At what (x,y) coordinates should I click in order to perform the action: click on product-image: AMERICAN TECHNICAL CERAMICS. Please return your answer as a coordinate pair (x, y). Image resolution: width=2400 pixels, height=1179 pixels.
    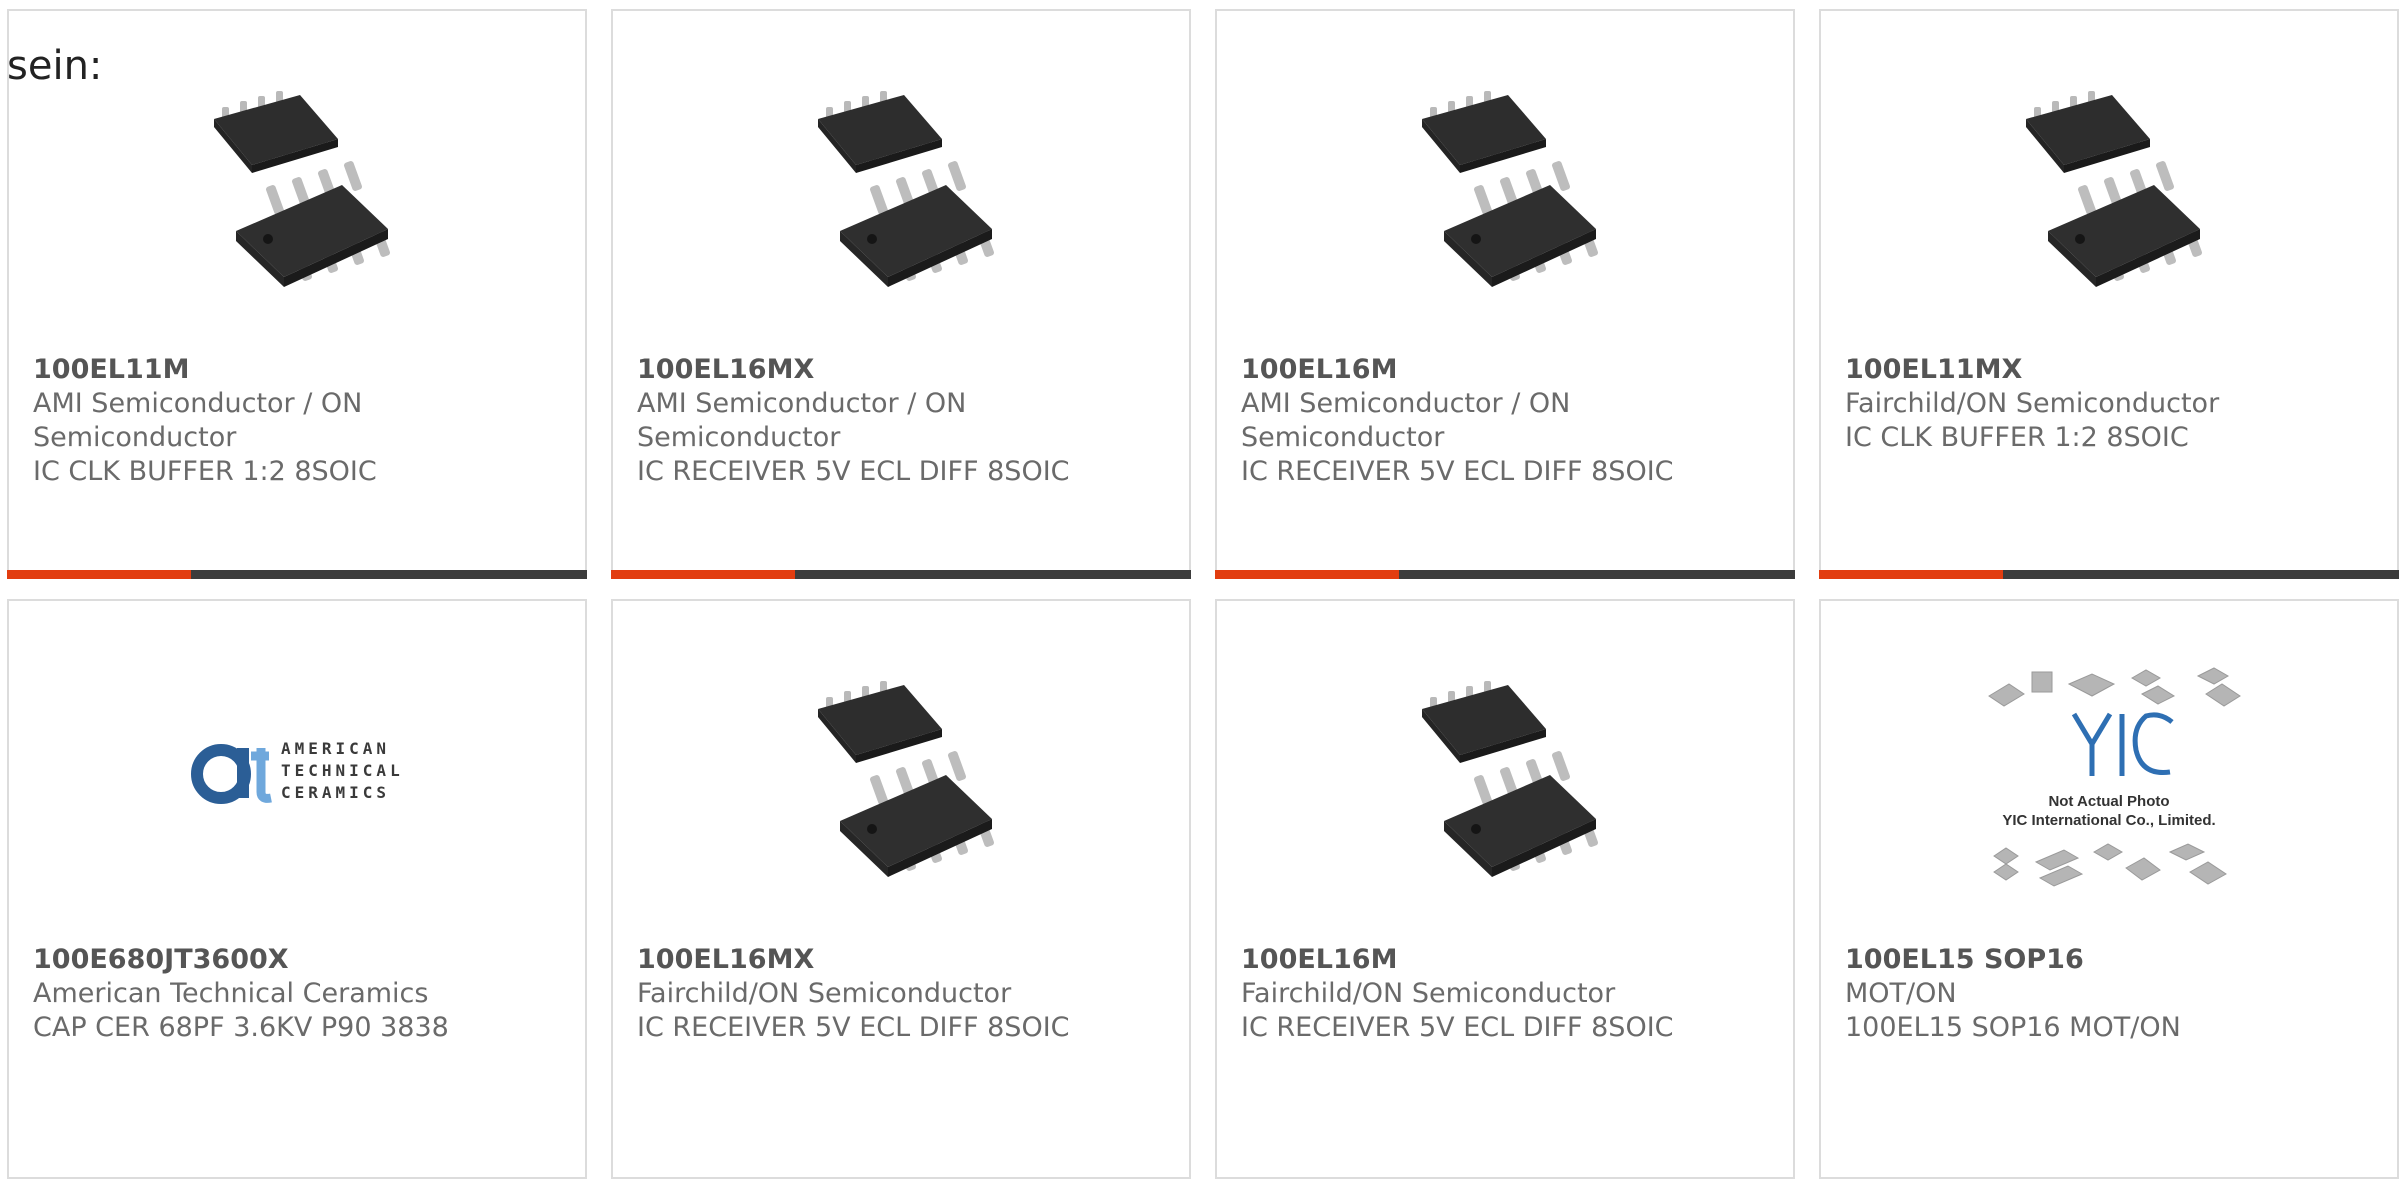
    Looking at the image, I should click on (297, 776).